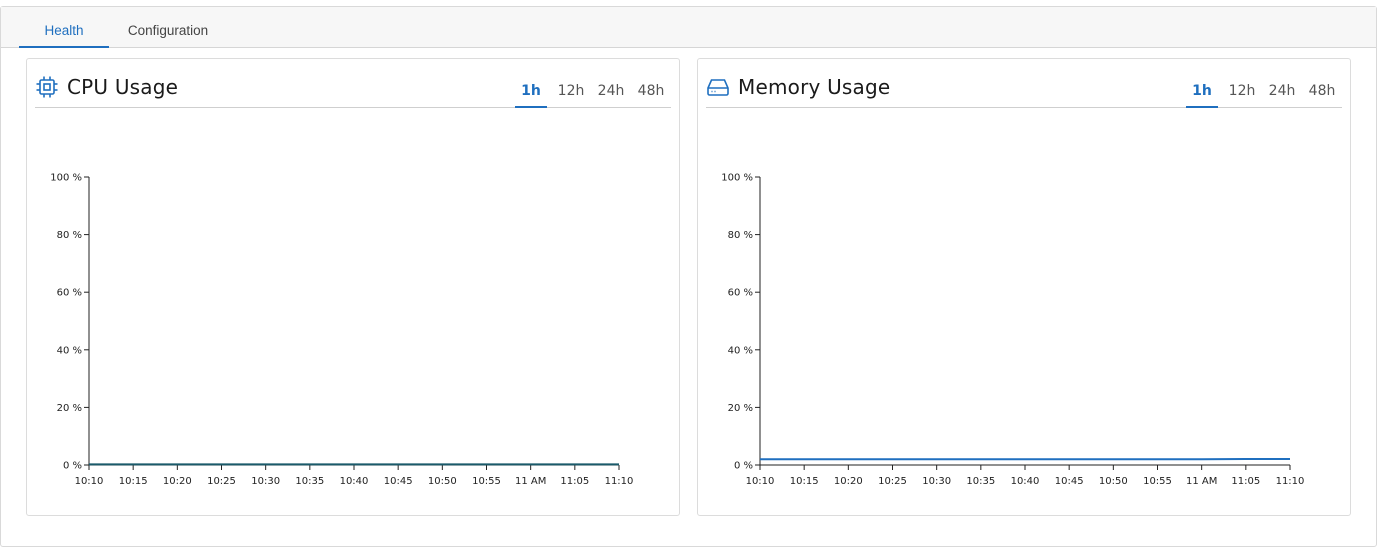 The height and width of the screenshot is (556, 1378). What do you see at coordinates (848, 481) in the screenshot?
I see `memory-x-tick-label: 10:20` at bounding box center [848, 481].